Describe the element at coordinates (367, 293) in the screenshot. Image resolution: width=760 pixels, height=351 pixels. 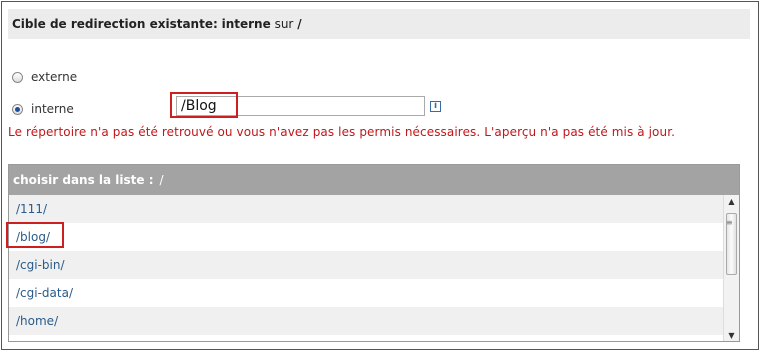
I see `list-item-cgi-data: /cgi-data/` at that location.